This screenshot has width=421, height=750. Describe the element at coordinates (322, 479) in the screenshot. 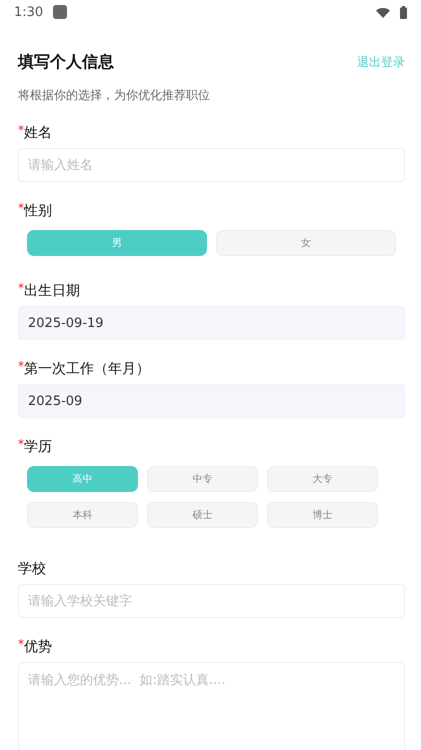

I see `option-button: 大专` at that location.